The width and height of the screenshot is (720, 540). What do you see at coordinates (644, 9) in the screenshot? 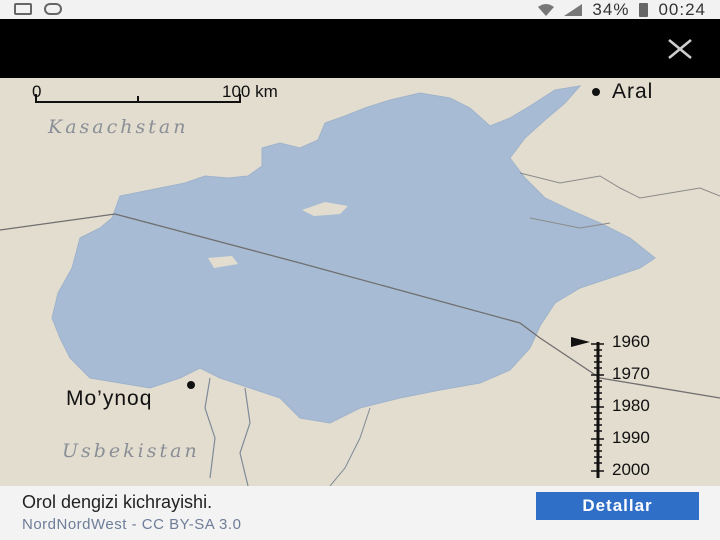
I see `battery-icon` at bounding box center [644, 9].